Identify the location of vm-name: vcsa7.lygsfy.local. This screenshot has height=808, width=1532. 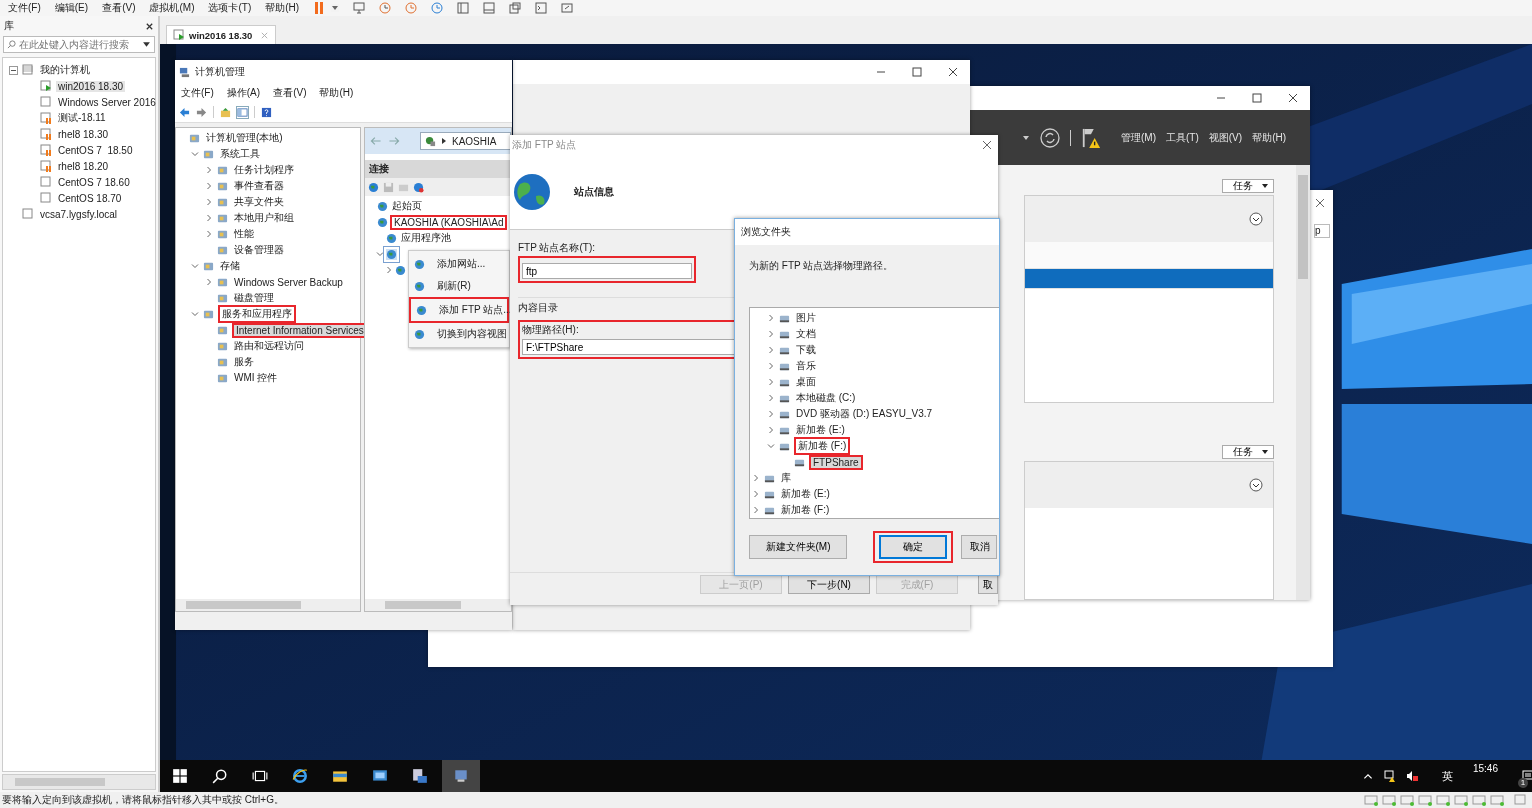
(79, 214).